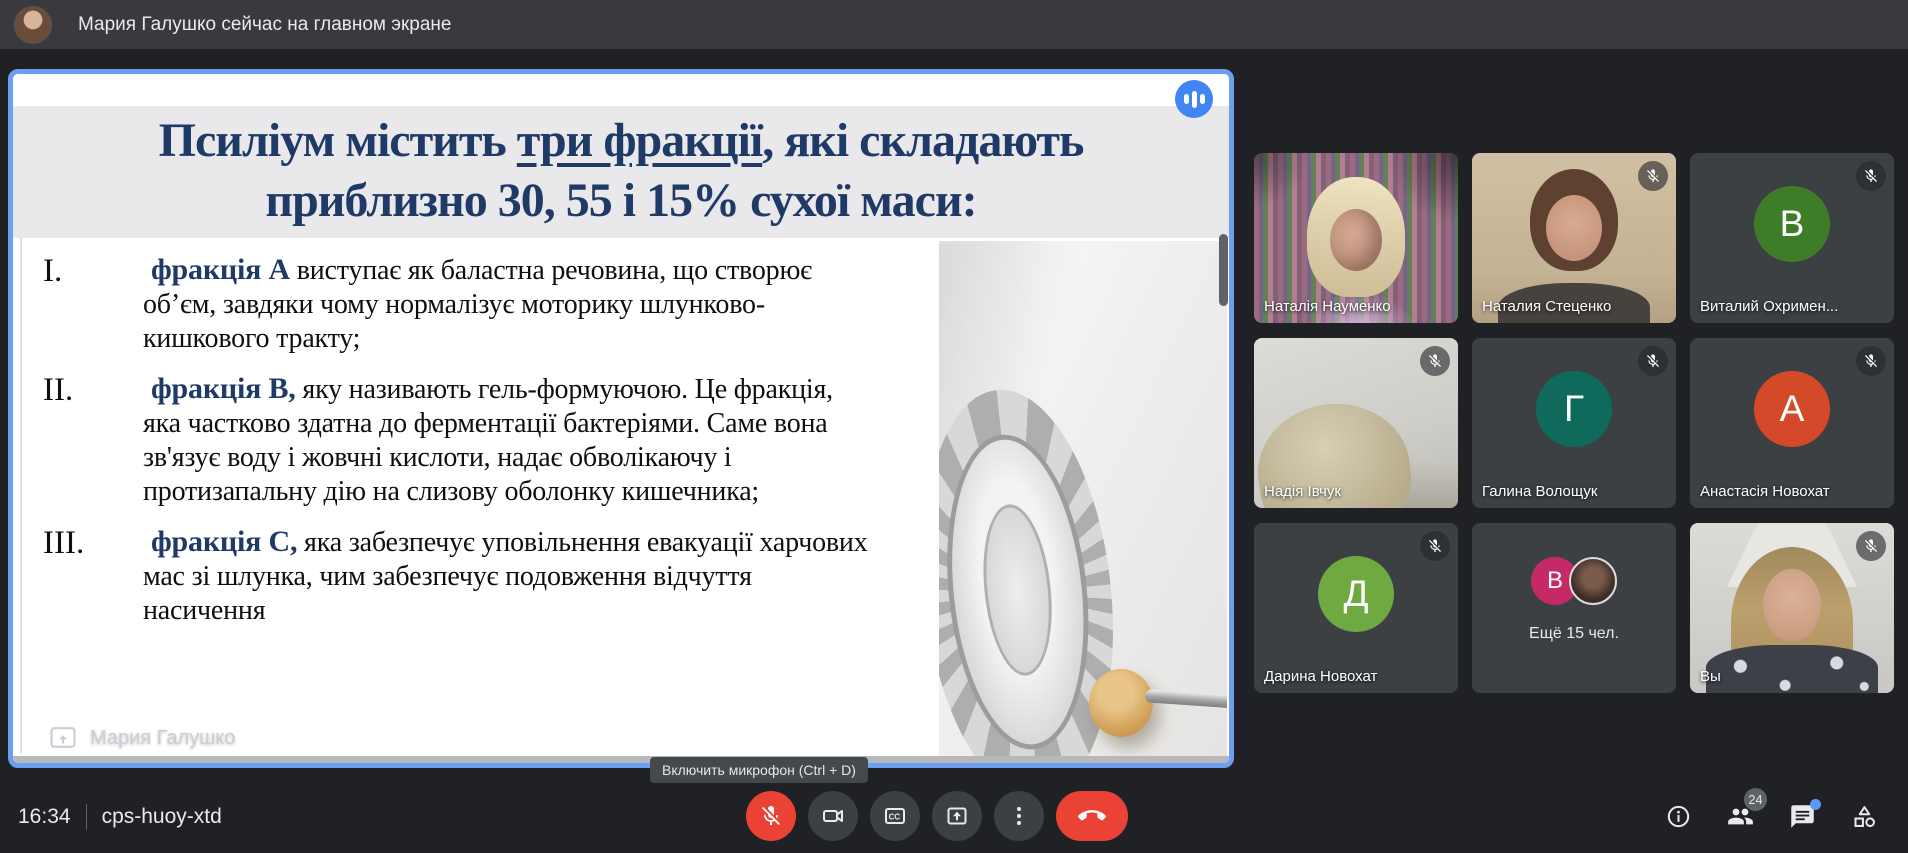  I want to click on participant-name: Дарина Новохат, so click(1321, 676).